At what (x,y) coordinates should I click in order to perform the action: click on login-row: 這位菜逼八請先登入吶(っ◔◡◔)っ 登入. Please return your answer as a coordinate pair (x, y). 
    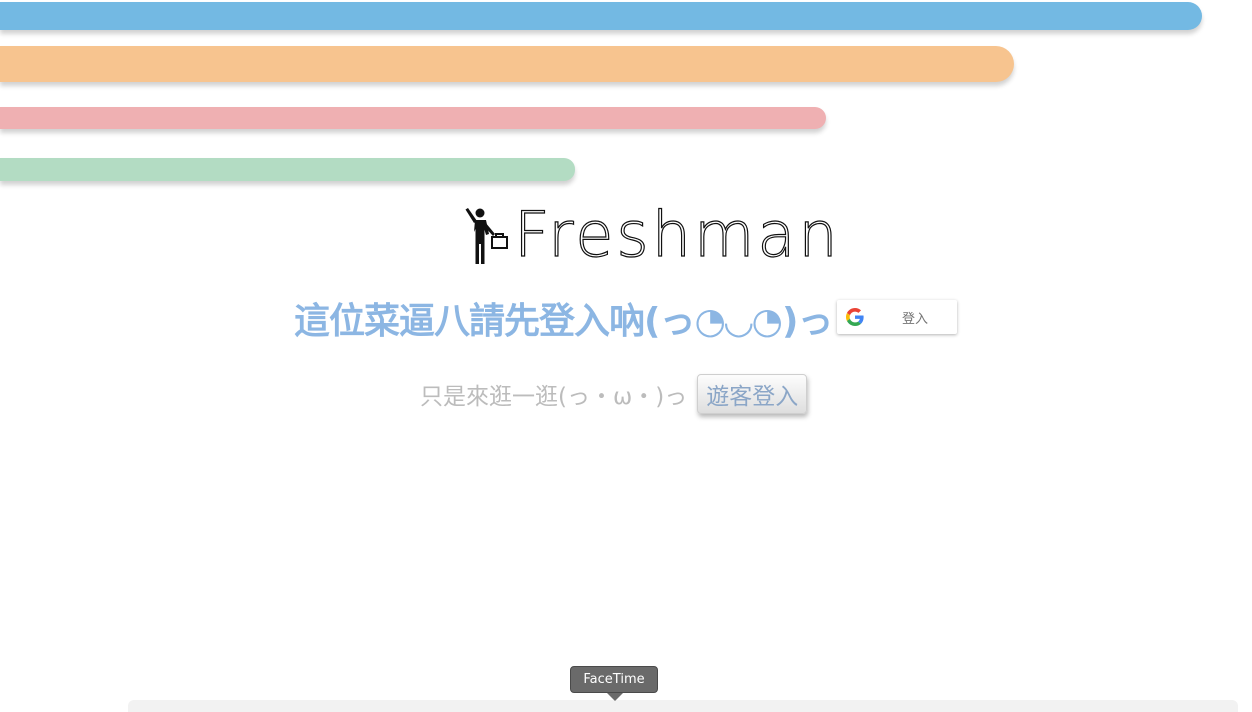
    Looking at the image, I should click on (625, 319).